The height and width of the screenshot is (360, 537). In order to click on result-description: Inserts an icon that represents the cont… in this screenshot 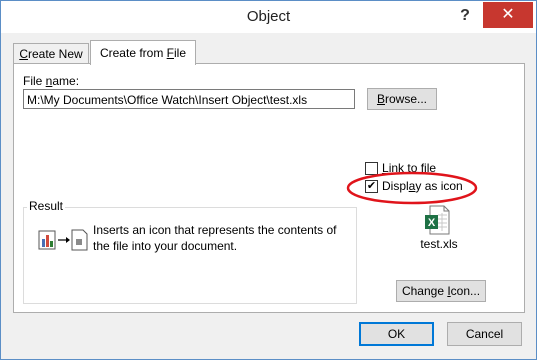, I will do `click(215, 238)`.